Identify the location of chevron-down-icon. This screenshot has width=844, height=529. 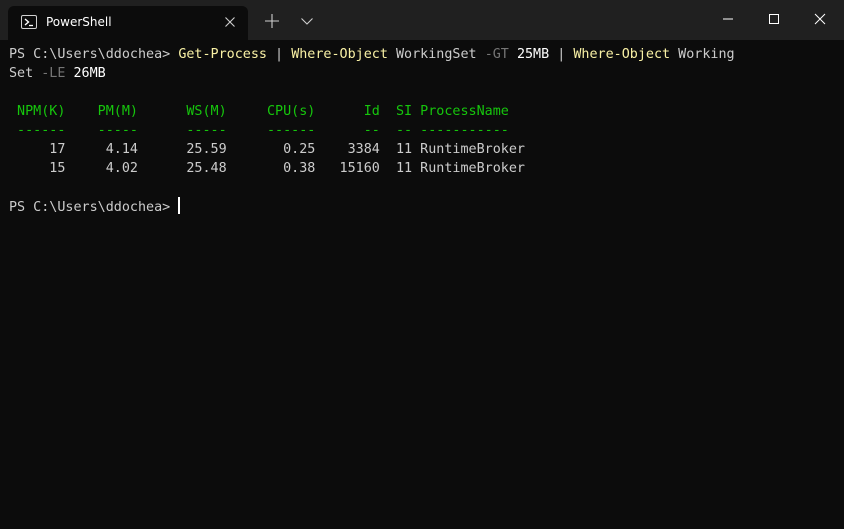
(307, 21).